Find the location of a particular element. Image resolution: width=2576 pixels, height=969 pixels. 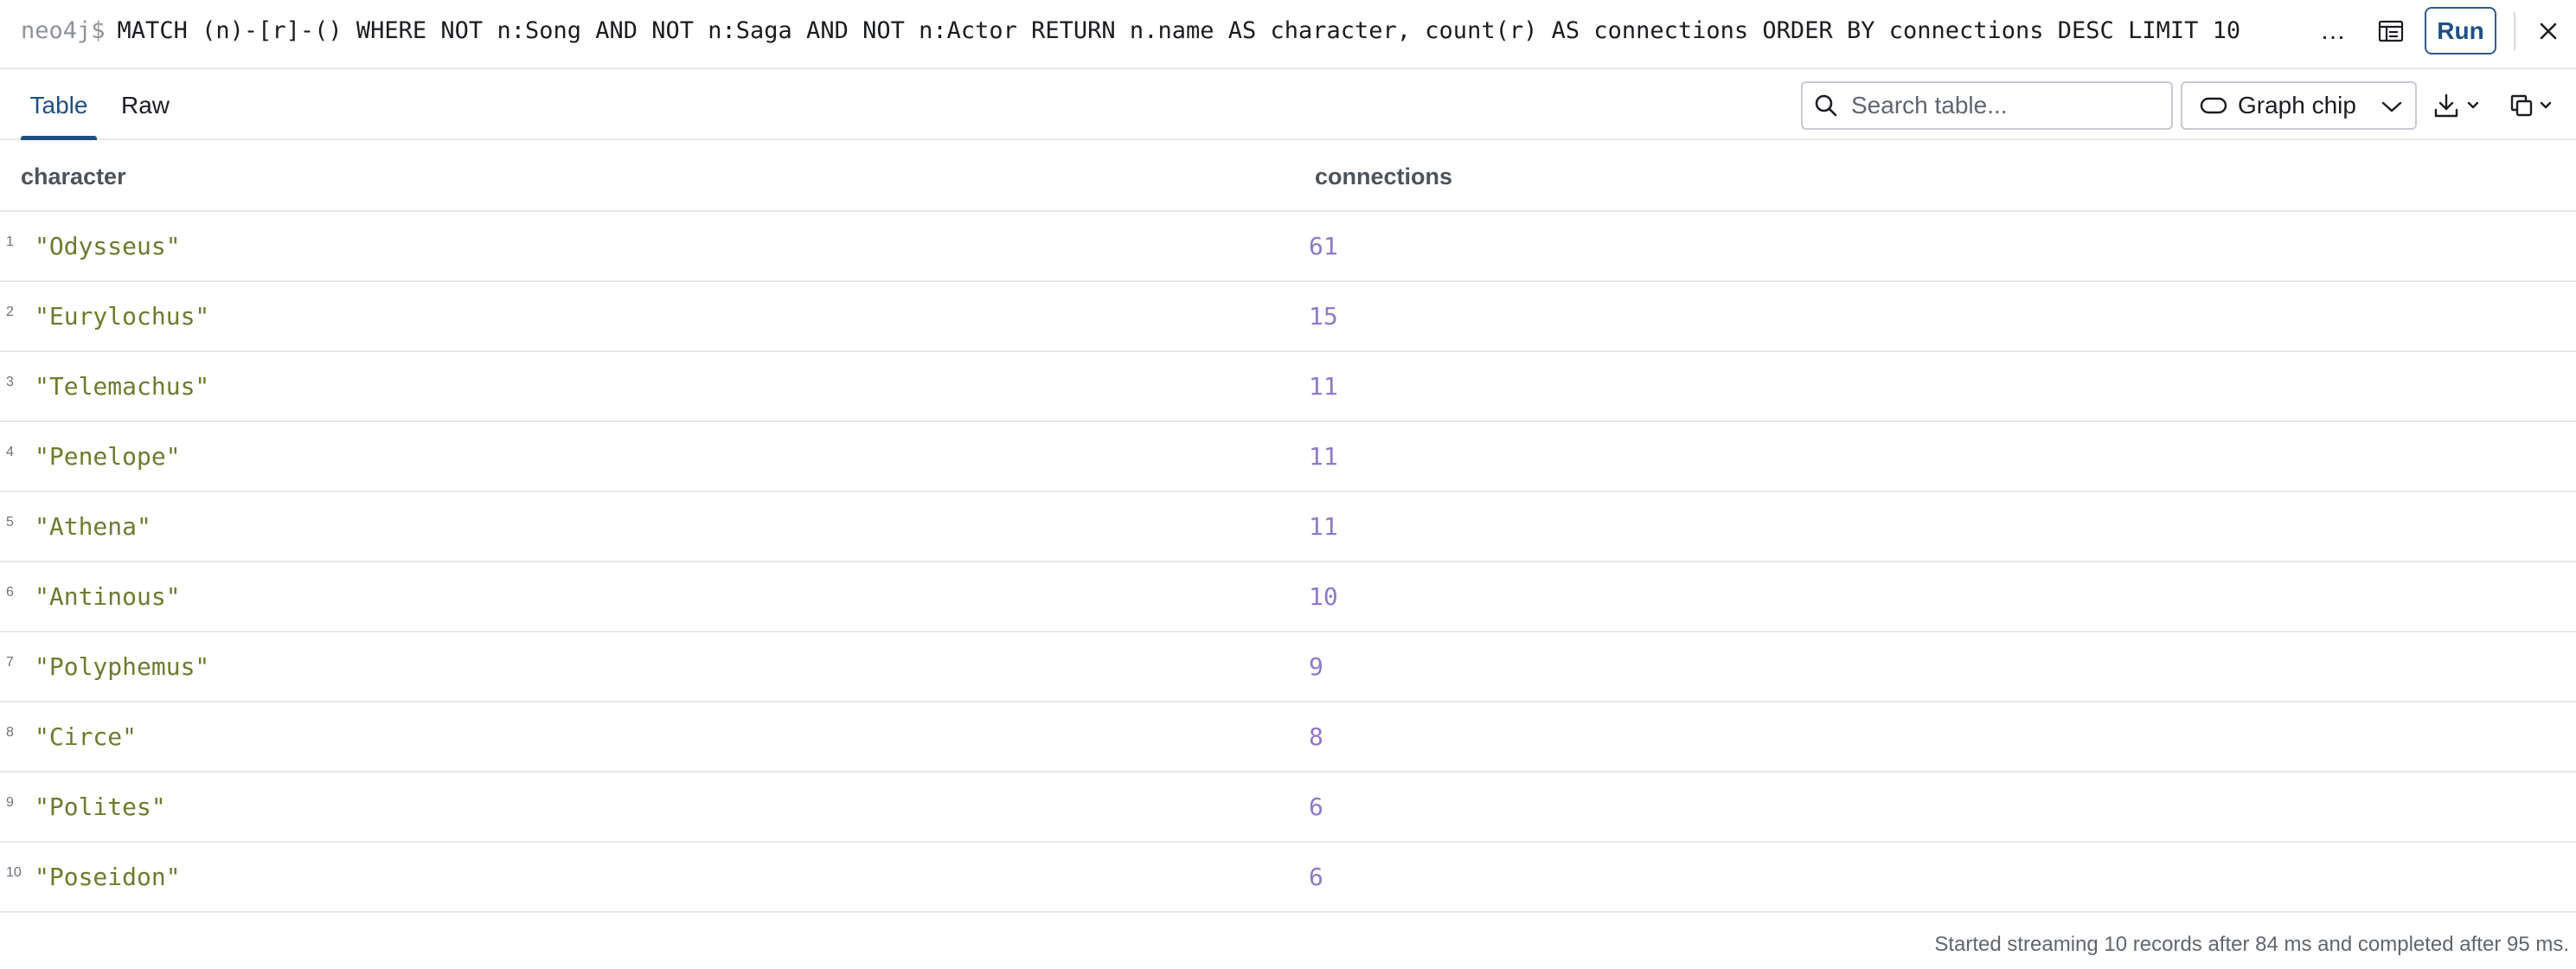

table-row: 1 "Odysseus" 61 is located at coordinates (1288, 247).